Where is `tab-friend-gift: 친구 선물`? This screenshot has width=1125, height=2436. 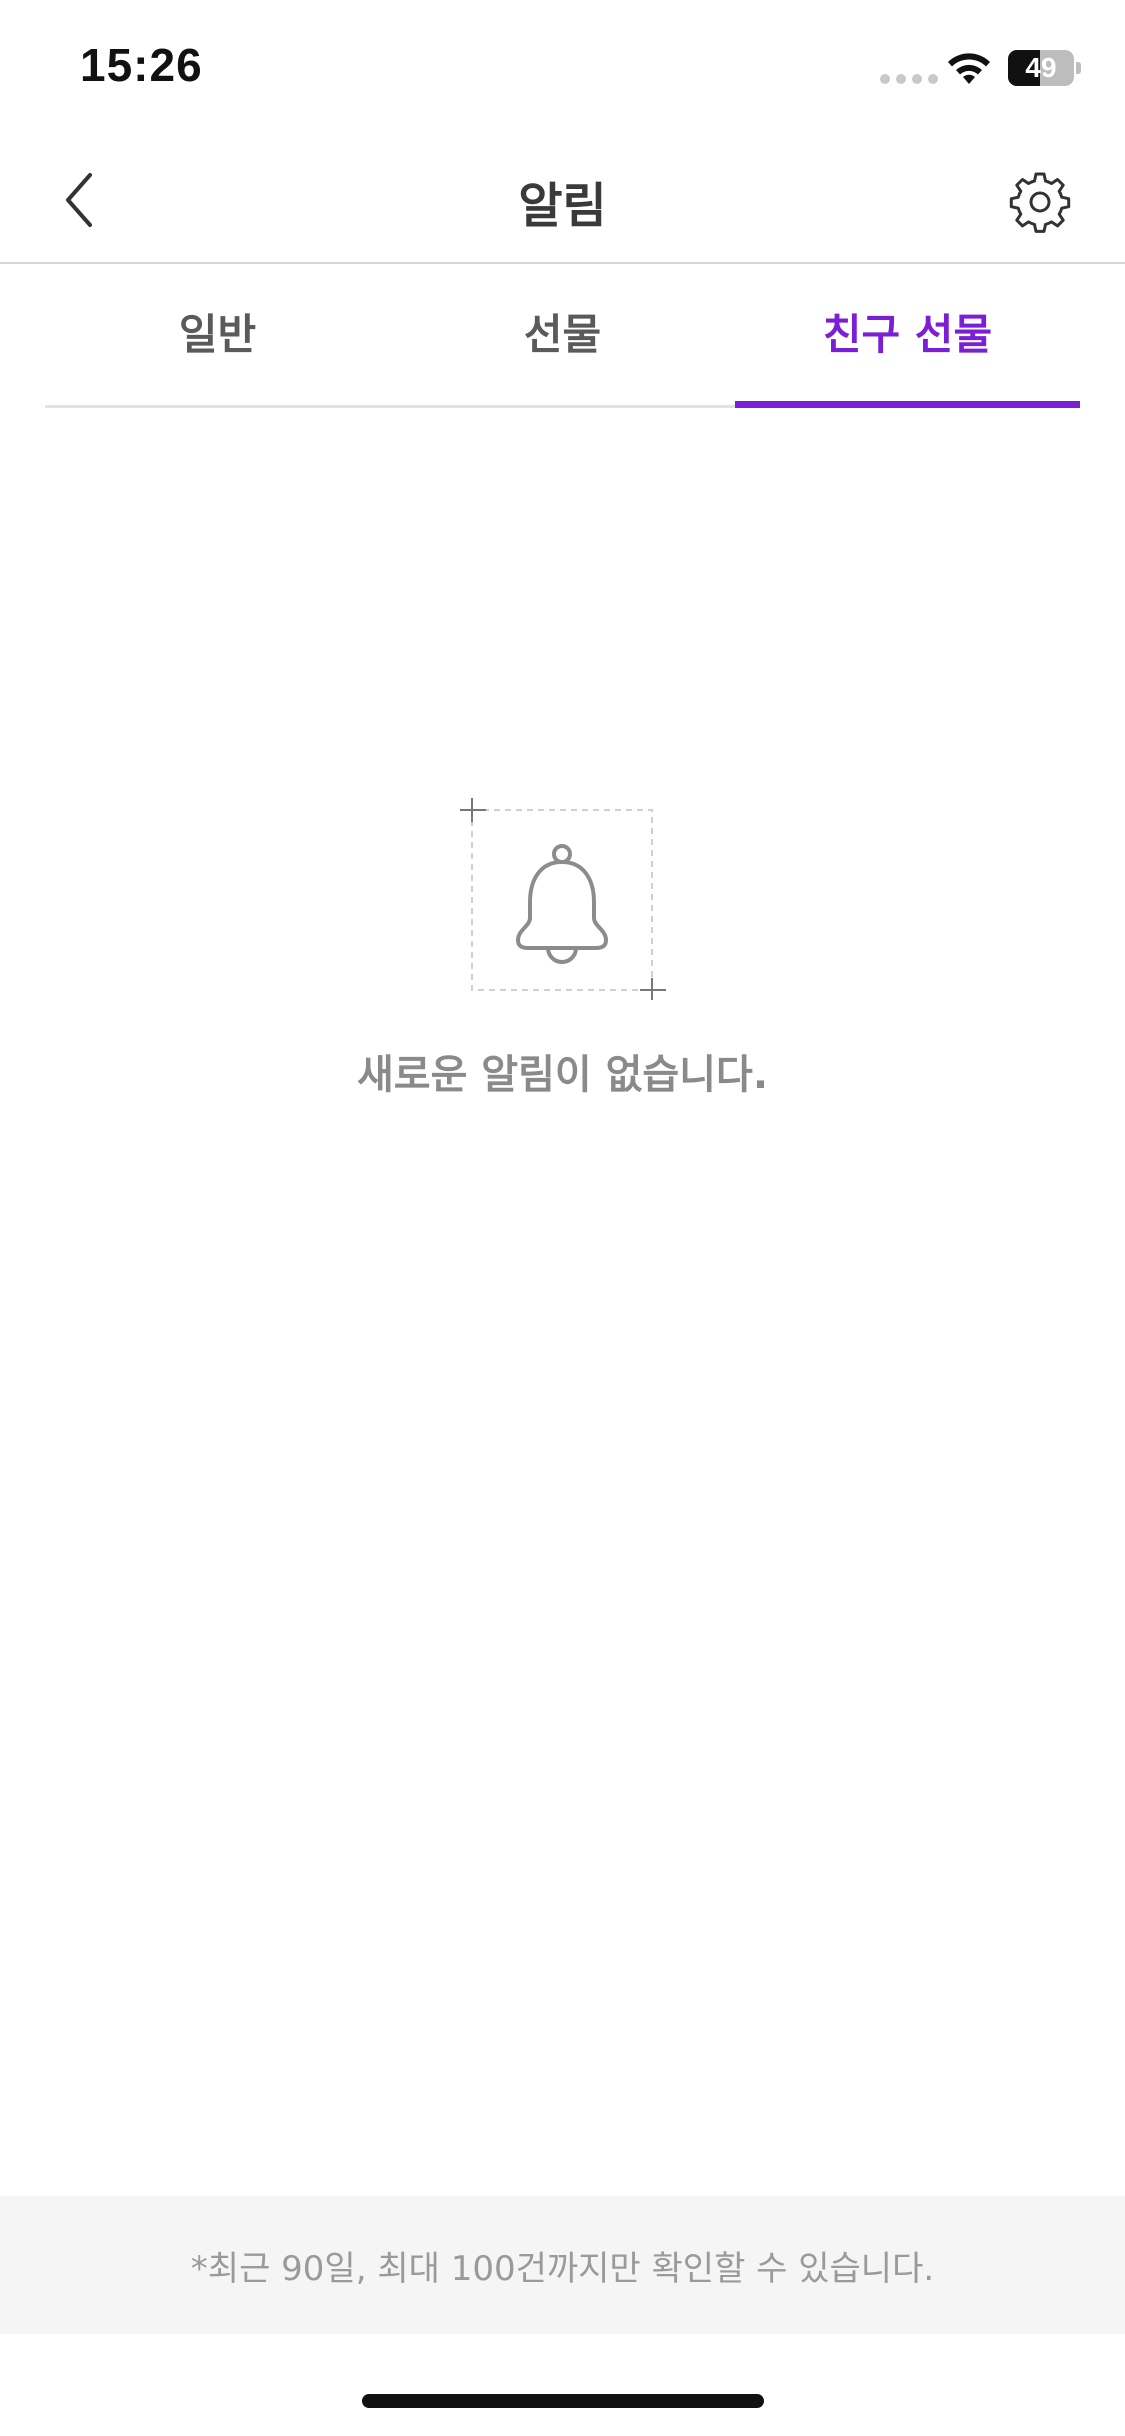
tab-friend-gift: 친구 선물 is located at coordinates (907, 337).